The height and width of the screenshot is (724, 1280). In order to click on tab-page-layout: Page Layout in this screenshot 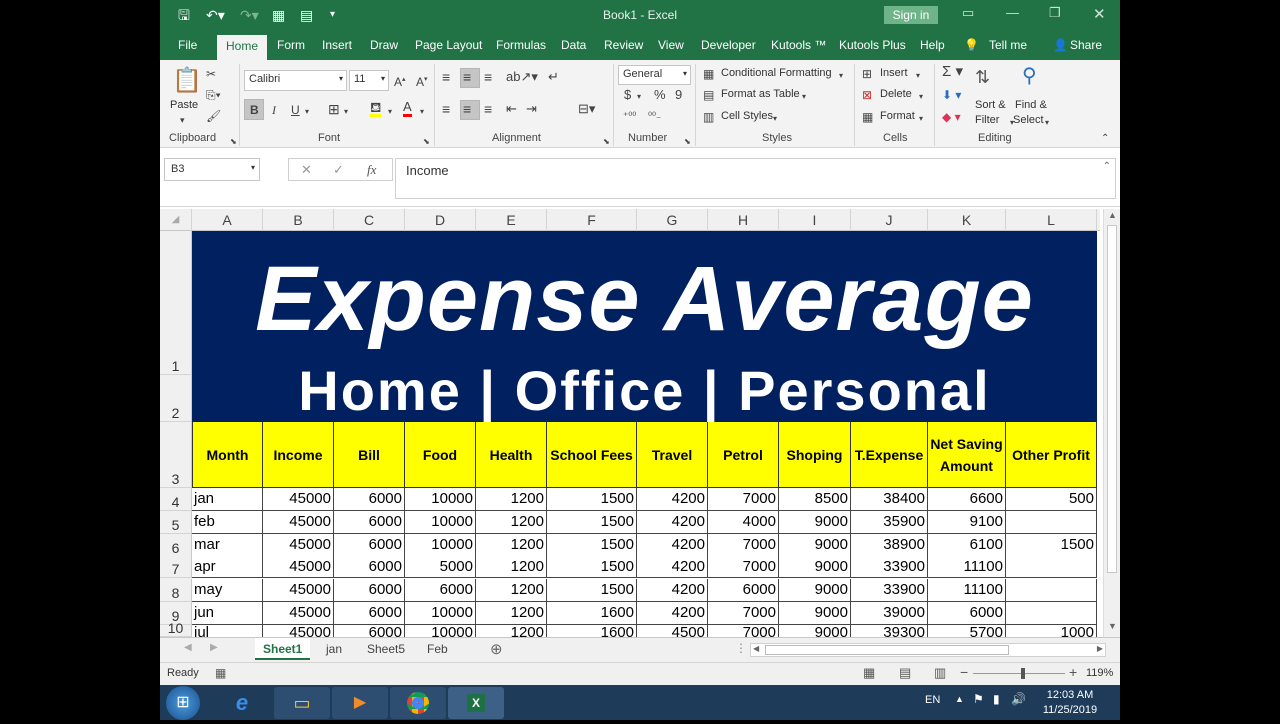, I will do `click(448, 45)`.